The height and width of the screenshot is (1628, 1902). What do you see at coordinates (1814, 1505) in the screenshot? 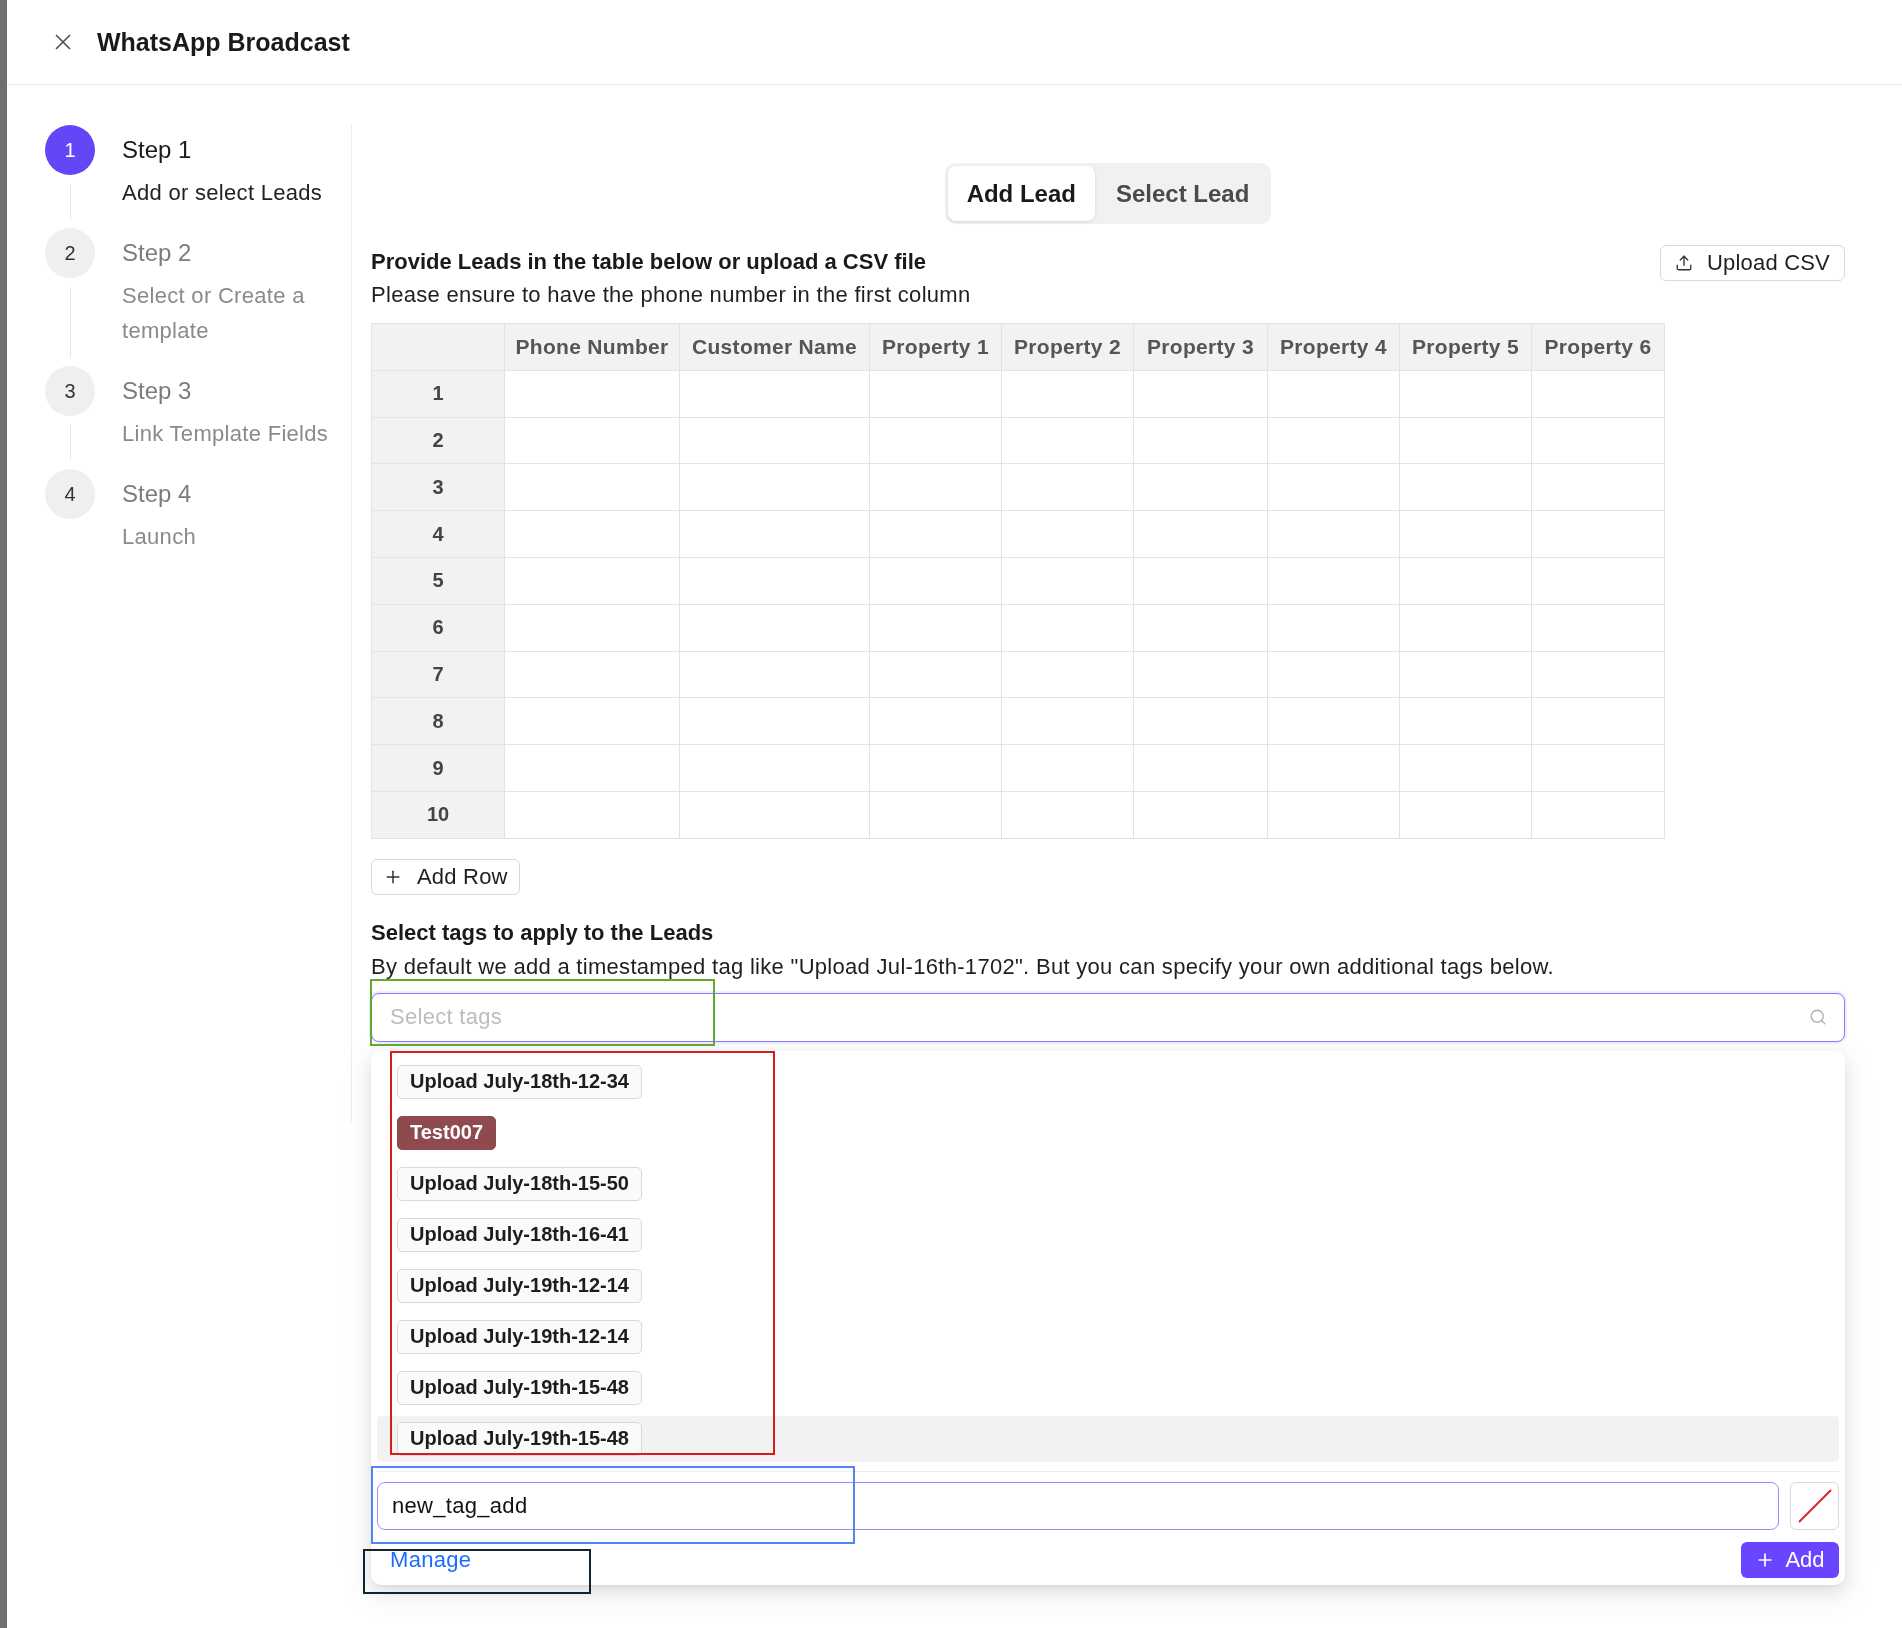
I see `color-picker-button` at bounding box center [1814, 1505].